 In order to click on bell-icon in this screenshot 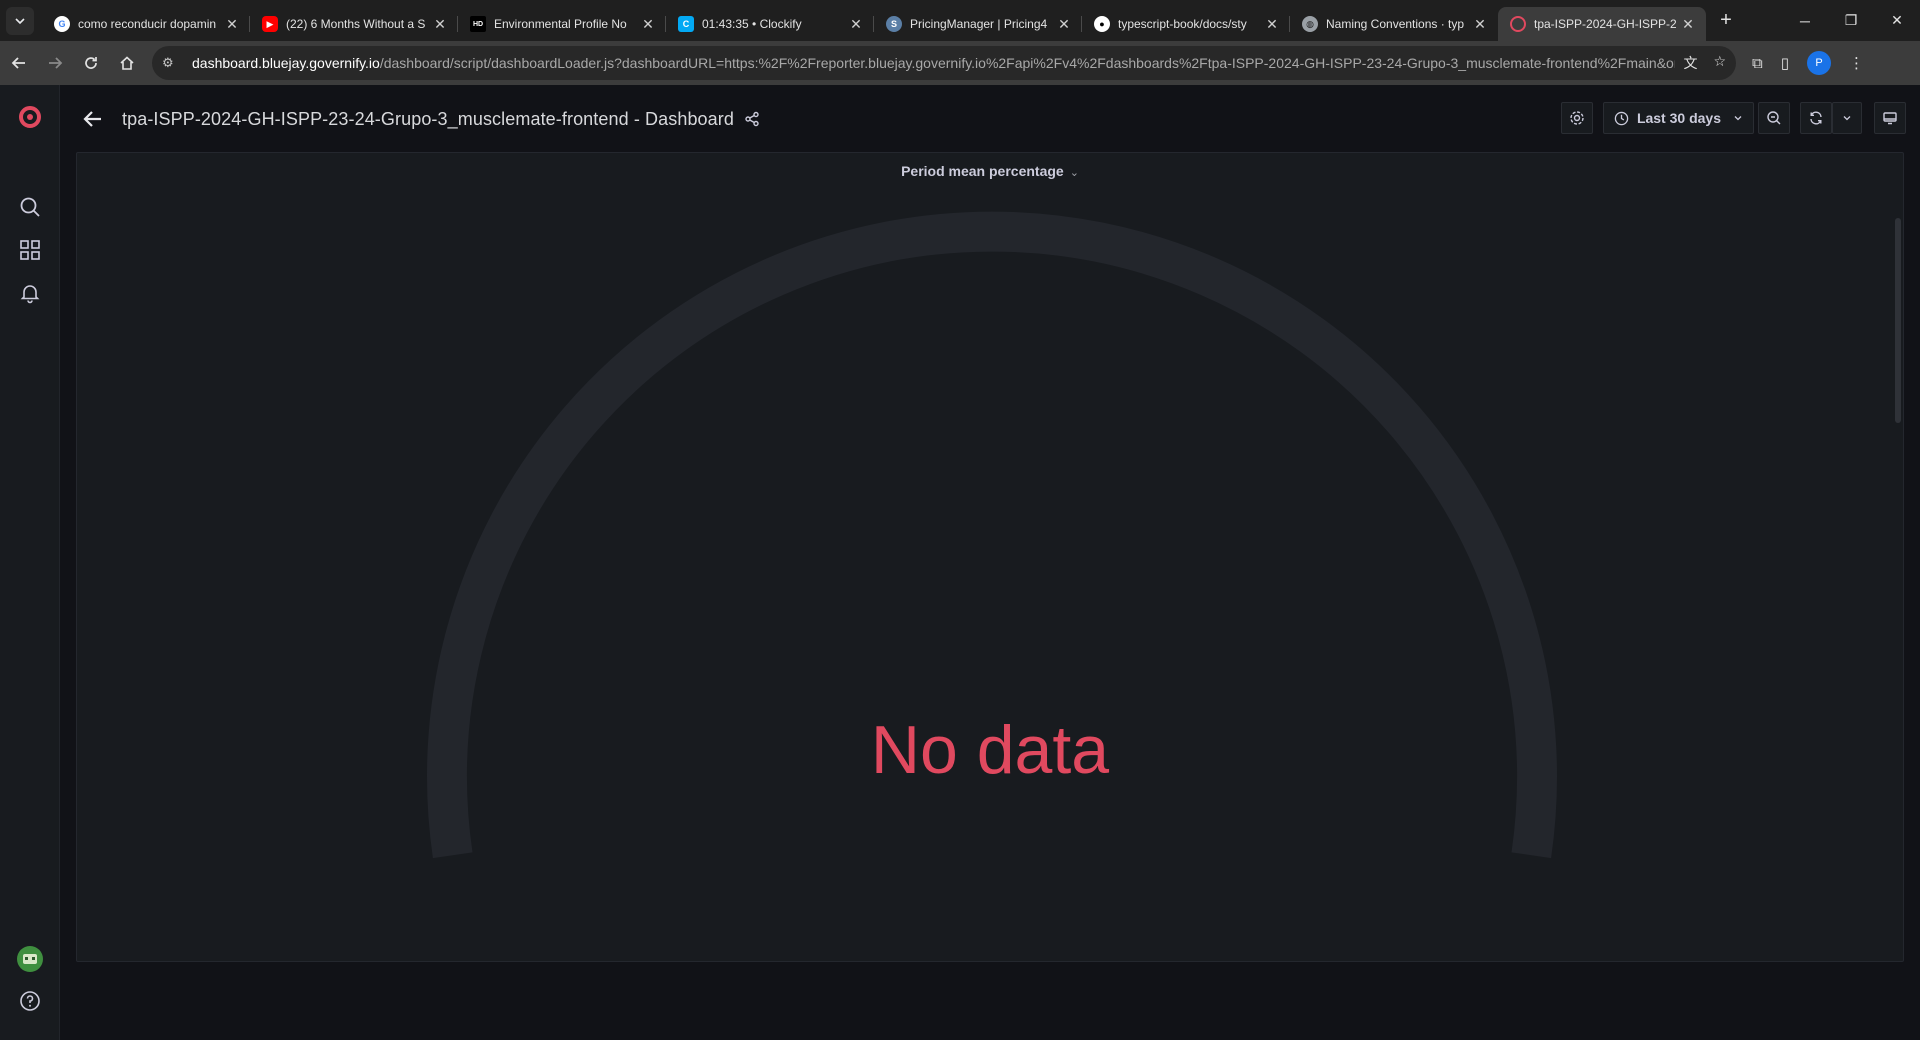, I will do `click(30, 293)`.